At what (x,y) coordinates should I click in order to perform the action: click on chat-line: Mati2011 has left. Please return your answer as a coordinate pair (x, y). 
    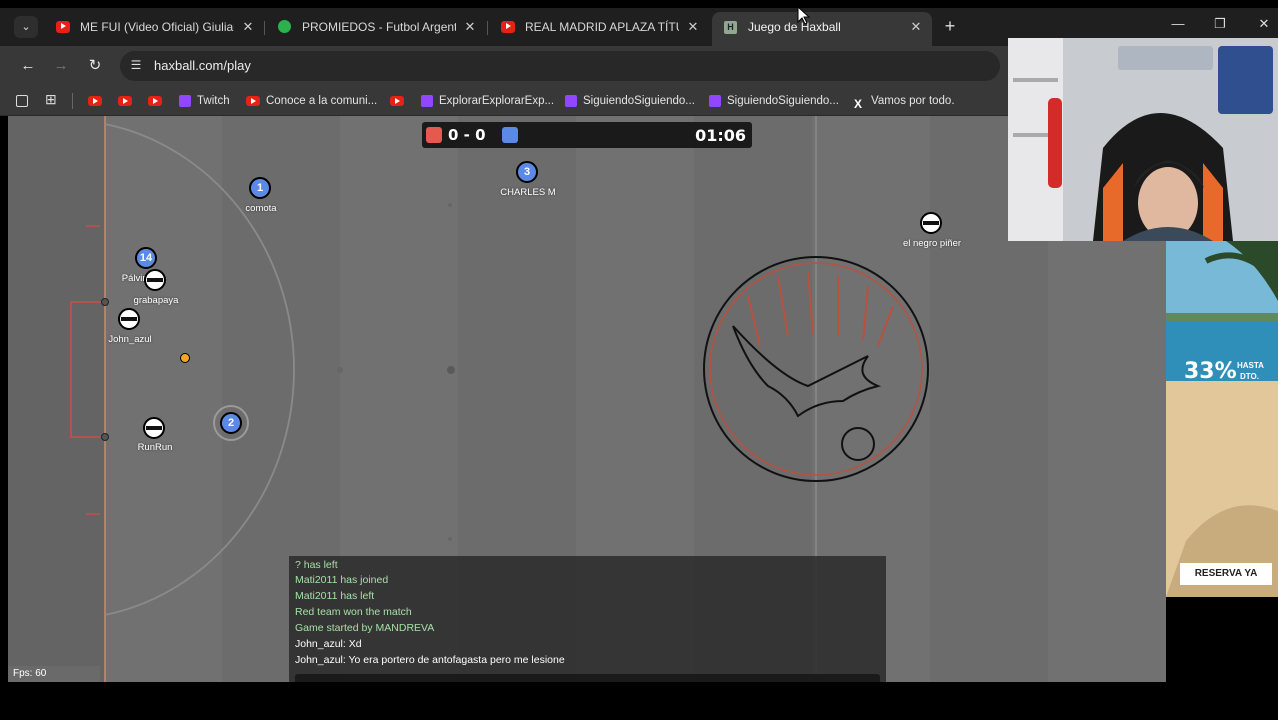
    Looking at the image, I should click on (335, 596).